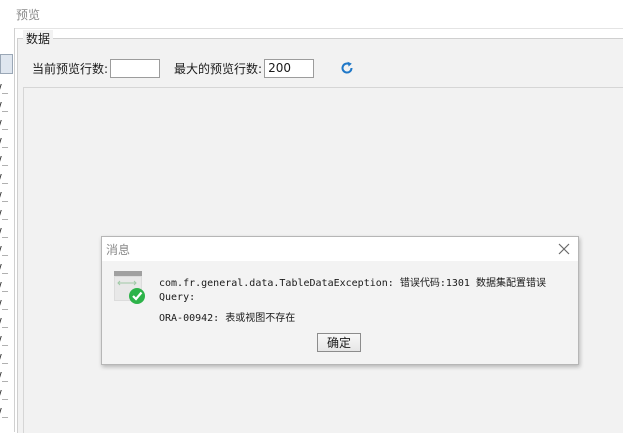 This screenshot has width=623, height=433. Describe the element at coordinates (130, 288) in the screenshot. I see `success-table-icon` at that location.